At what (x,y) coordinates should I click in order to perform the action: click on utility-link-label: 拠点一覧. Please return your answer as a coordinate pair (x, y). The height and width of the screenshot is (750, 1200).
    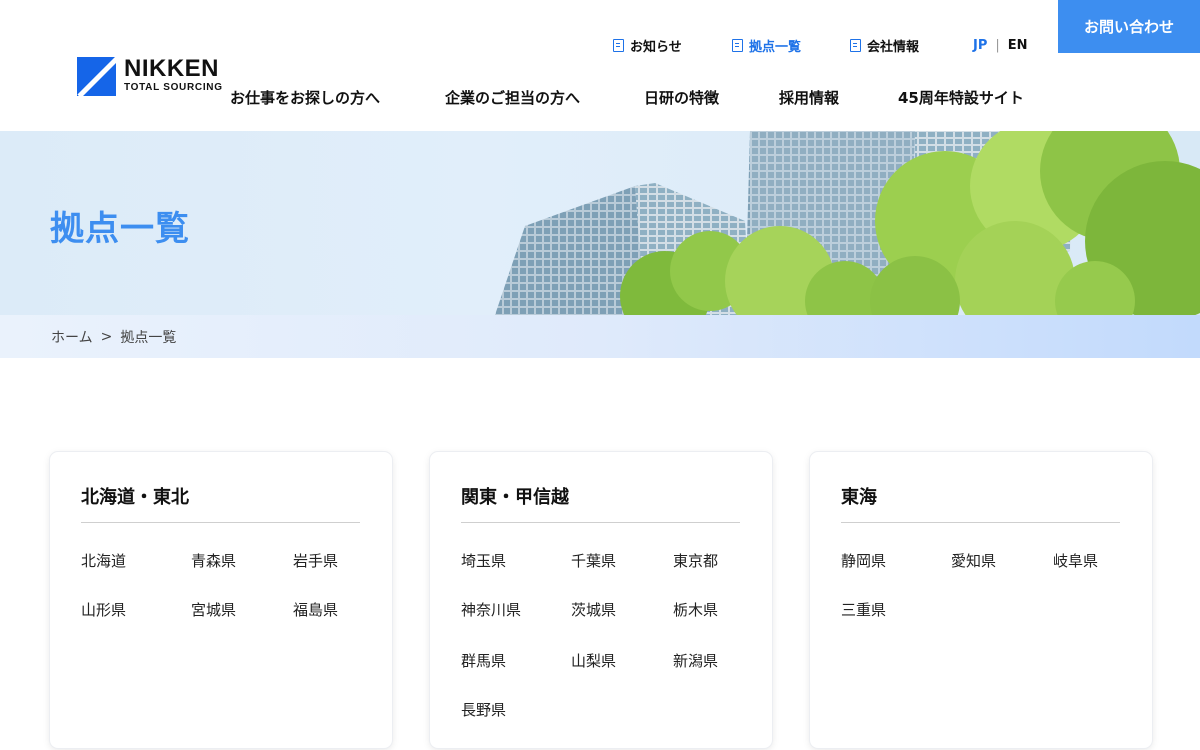
    Looking at the image, I should click on (775, 47).